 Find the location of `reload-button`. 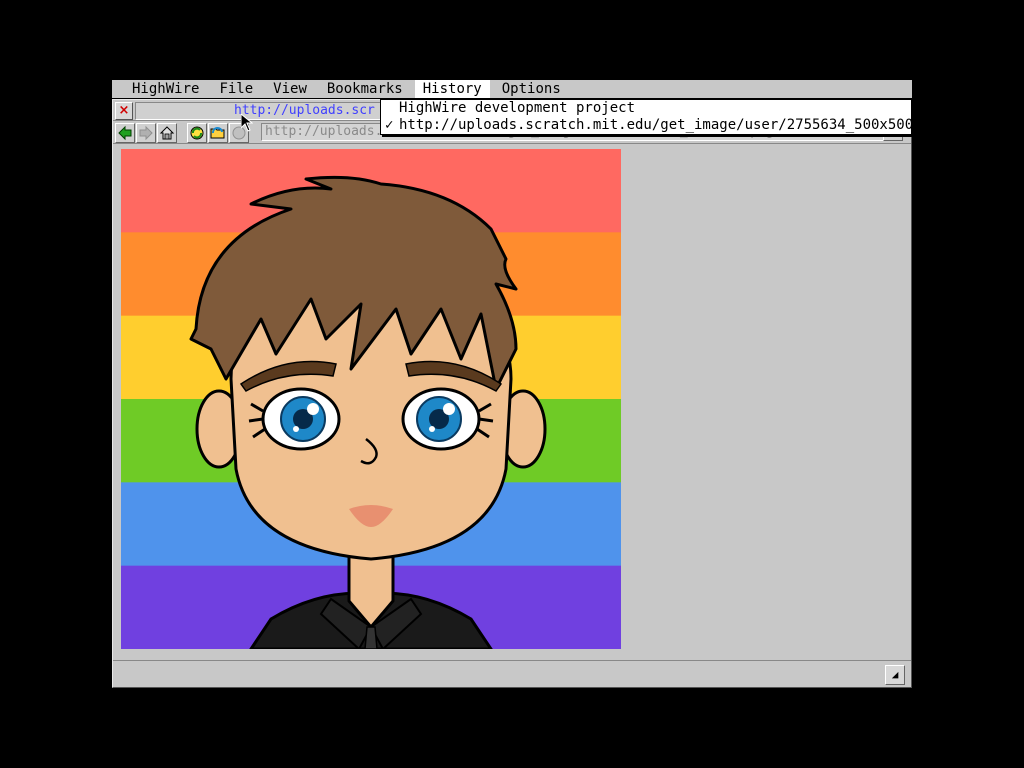

reload-button is located at coordinates (197, 133).